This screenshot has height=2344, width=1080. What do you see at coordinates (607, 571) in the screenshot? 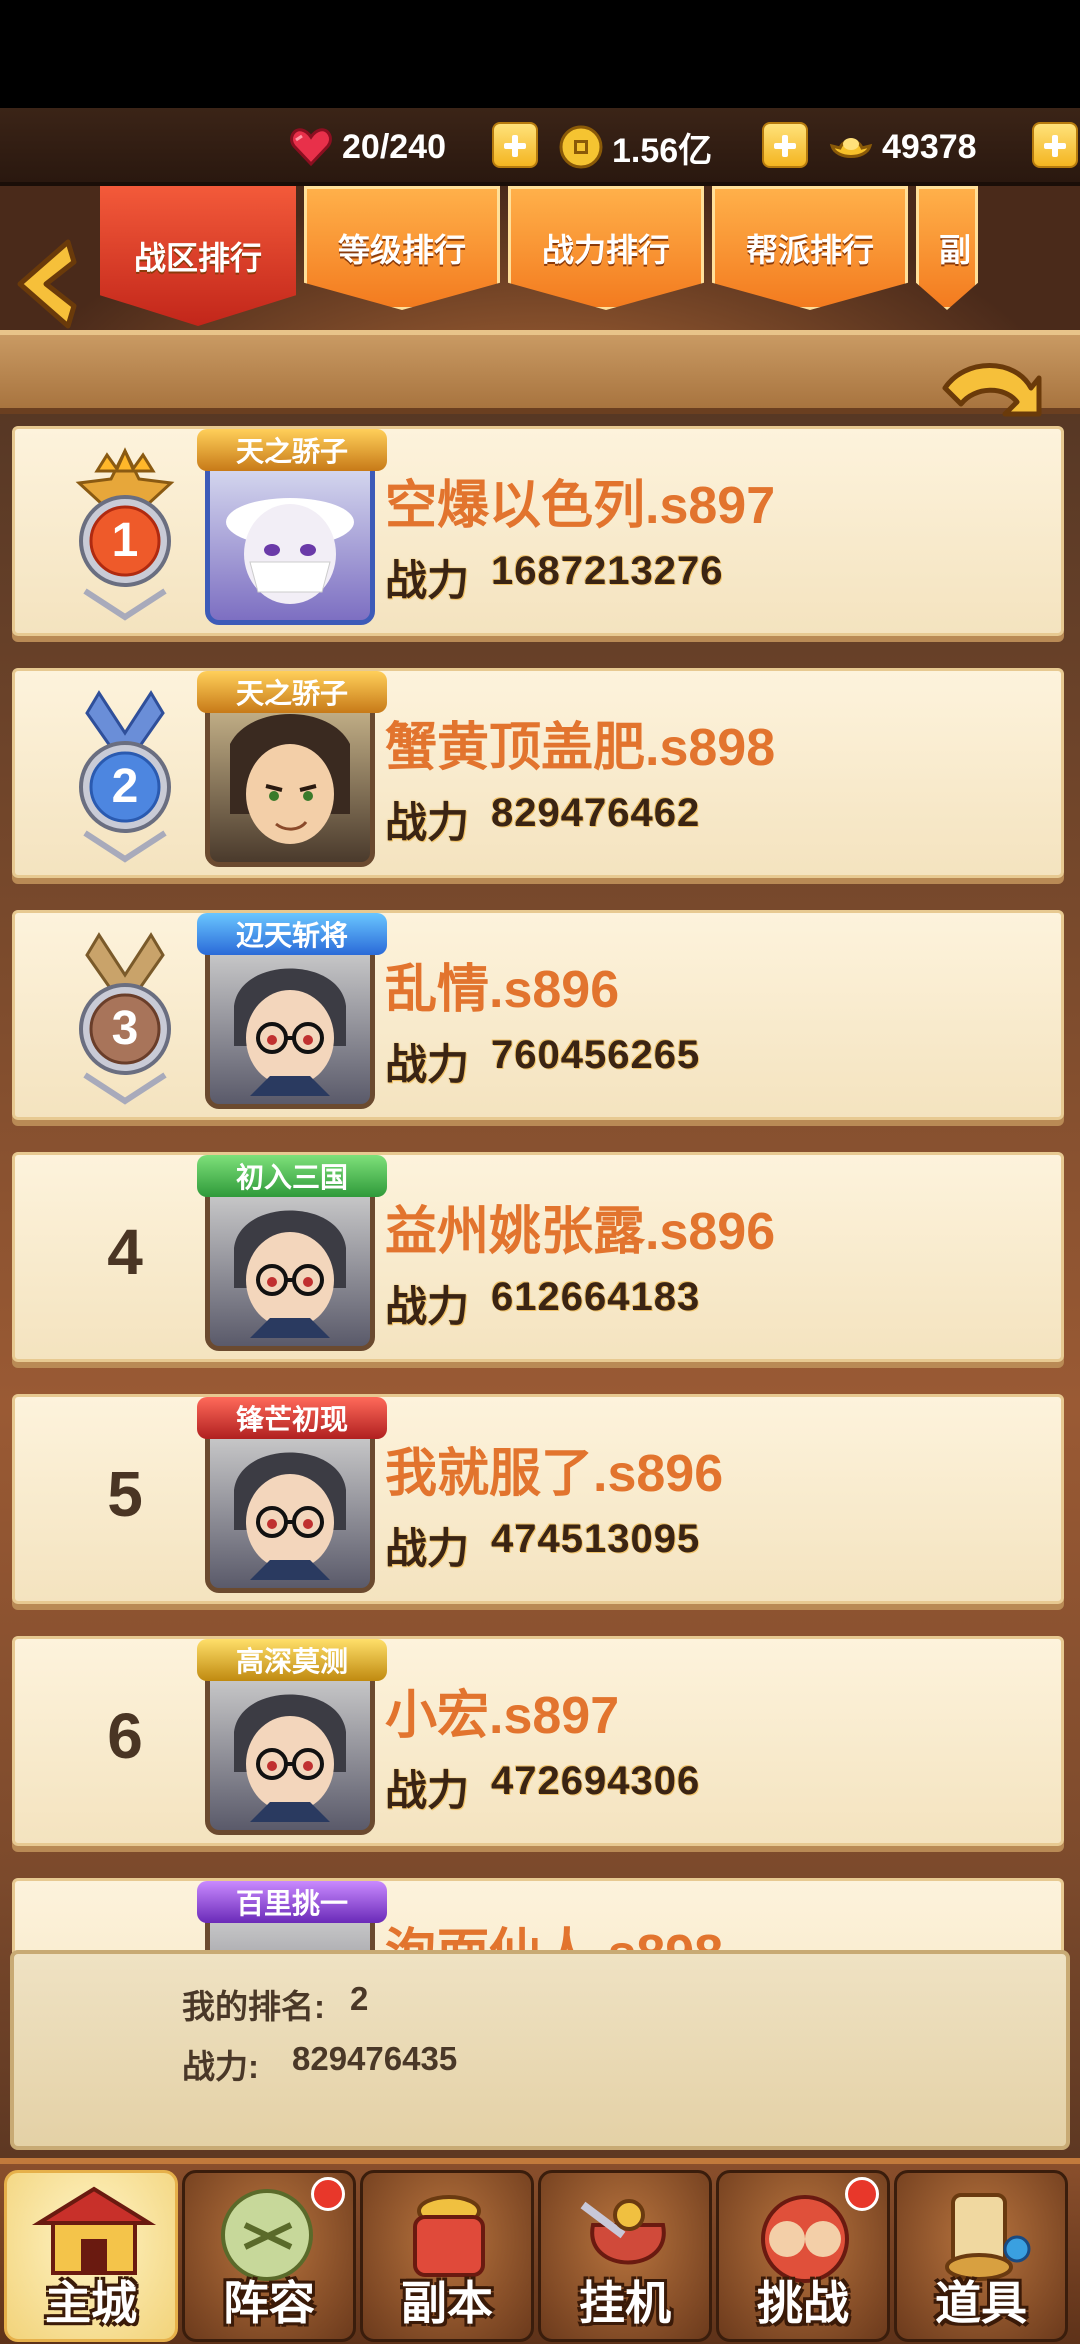
I see `power-value: 1687213276` at bounding box center [607, 571].